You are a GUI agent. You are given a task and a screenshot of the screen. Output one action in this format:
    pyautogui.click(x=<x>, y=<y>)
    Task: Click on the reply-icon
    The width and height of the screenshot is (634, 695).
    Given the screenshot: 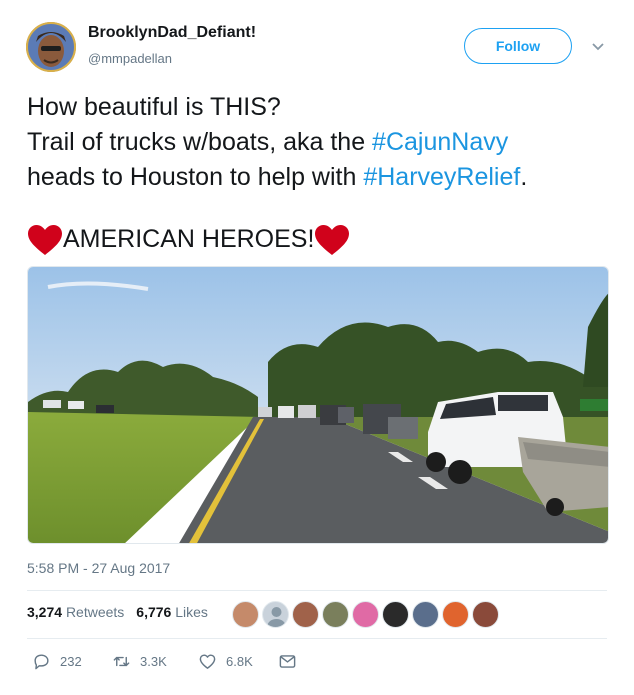 What is the action you would take?
    pyautogui.click(x=41, y=662)
    